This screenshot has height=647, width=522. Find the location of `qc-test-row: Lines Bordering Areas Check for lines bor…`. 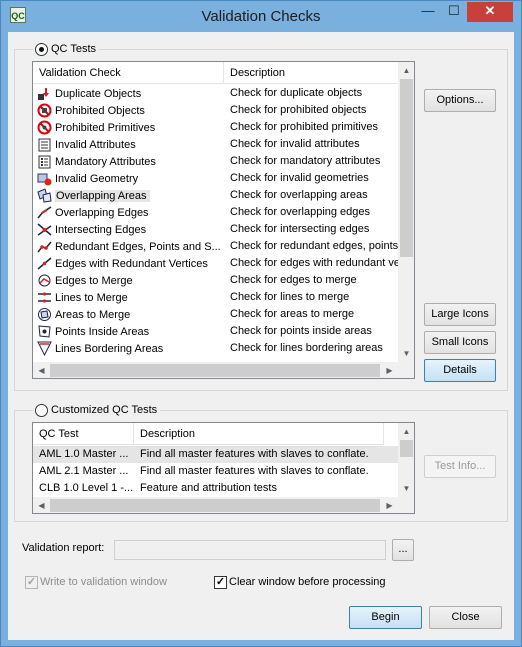

qc-test-row: Lines Bordering Areas Check for lines bor… is located at coordinates (215, 348).